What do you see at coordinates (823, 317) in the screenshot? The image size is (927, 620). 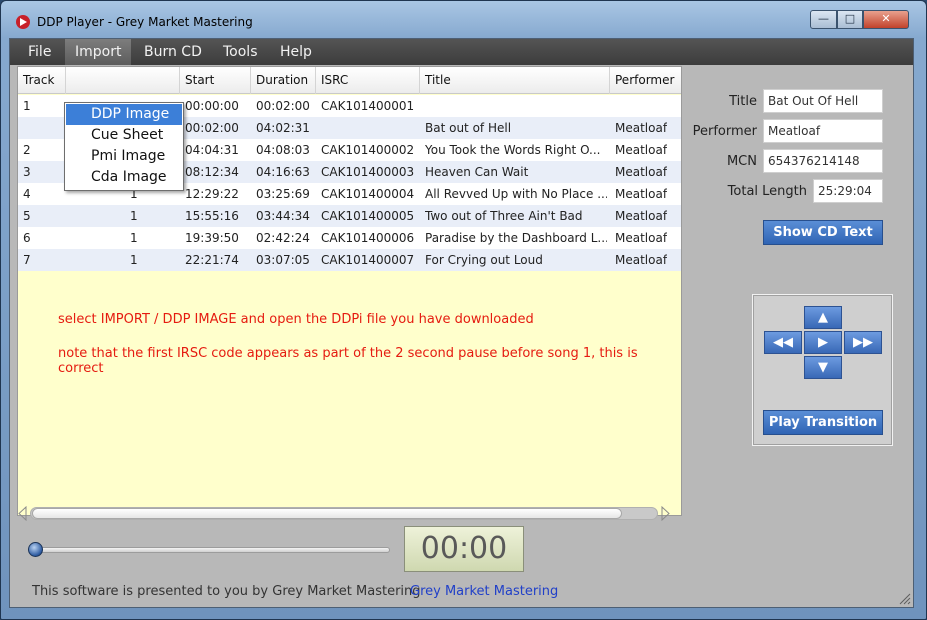 I see `up-arrow-button: ▲` at bounding box center [823, 317].